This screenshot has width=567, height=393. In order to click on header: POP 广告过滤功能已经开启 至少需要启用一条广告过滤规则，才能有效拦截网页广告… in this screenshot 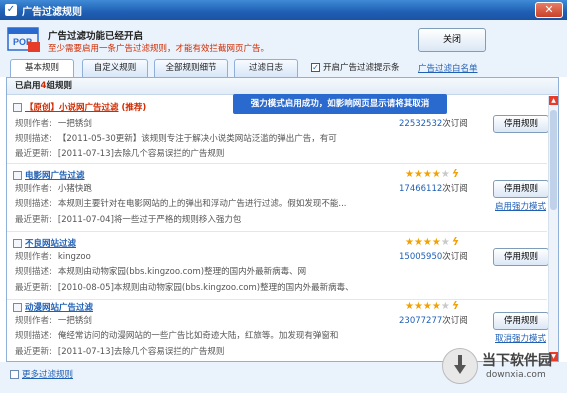, I will do `click(283, 38)`.